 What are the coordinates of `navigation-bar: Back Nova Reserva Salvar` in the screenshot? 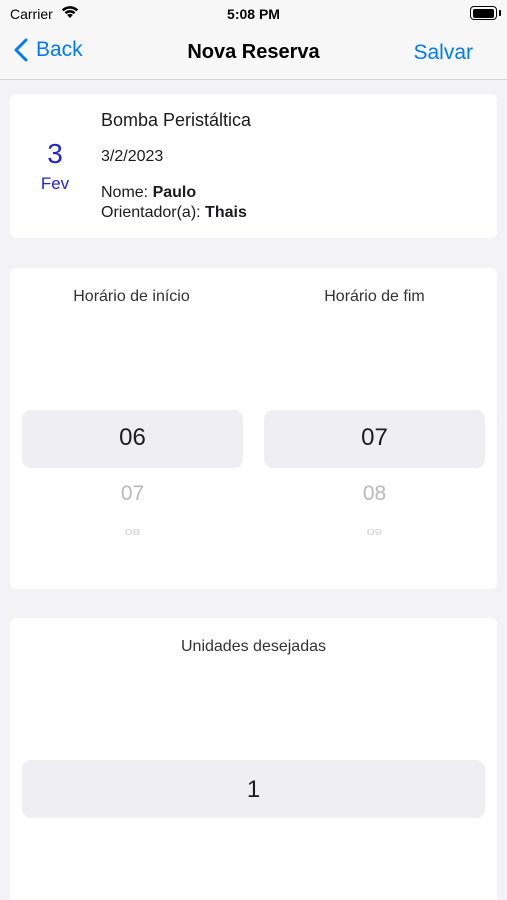 It's located at (253, 54).